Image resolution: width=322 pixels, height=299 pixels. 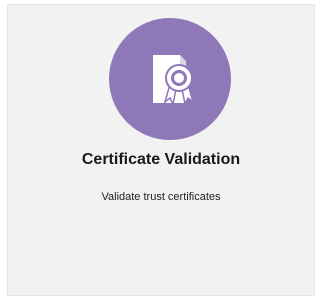 What do you see at coordinates (161, 159) in the screenshot?
I see `tile-title: Certificate Validation` at bounding box center [161, 159].